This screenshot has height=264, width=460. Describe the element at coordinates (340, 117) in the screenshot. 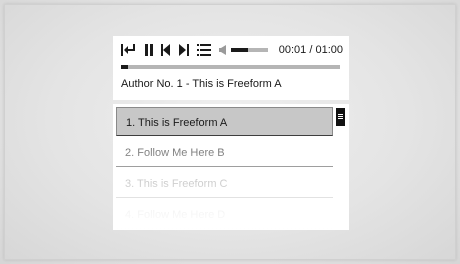

I see `playlist-scrollbar` at that location.